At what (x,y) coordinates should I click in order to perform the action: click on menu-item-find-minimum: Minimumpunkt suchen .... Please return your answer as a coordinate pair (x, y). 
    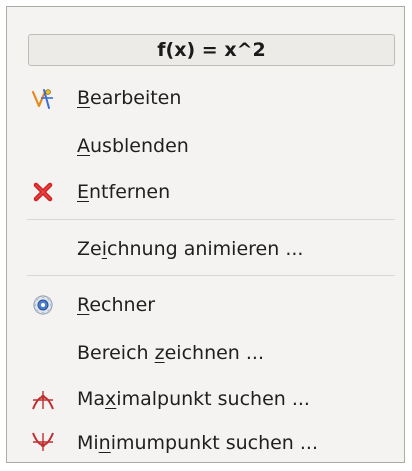
    Looking at the image, I should click on (212, 443).